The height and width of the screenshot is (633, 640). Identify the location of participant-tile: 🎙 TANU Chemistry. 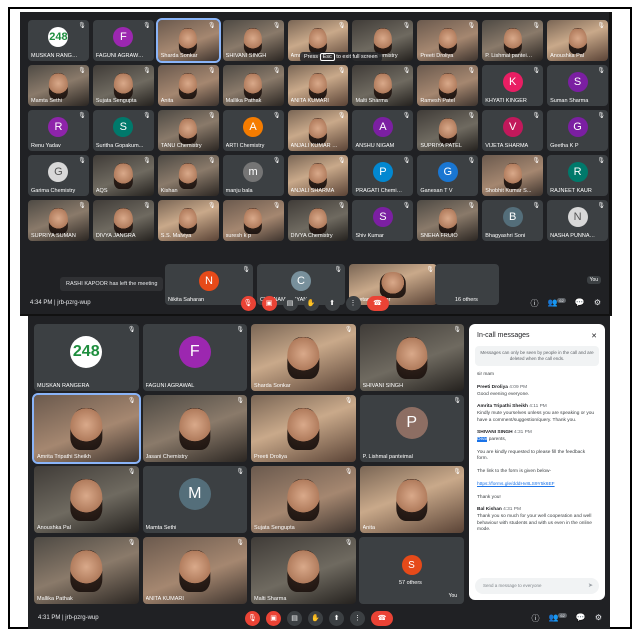
(188, 130).